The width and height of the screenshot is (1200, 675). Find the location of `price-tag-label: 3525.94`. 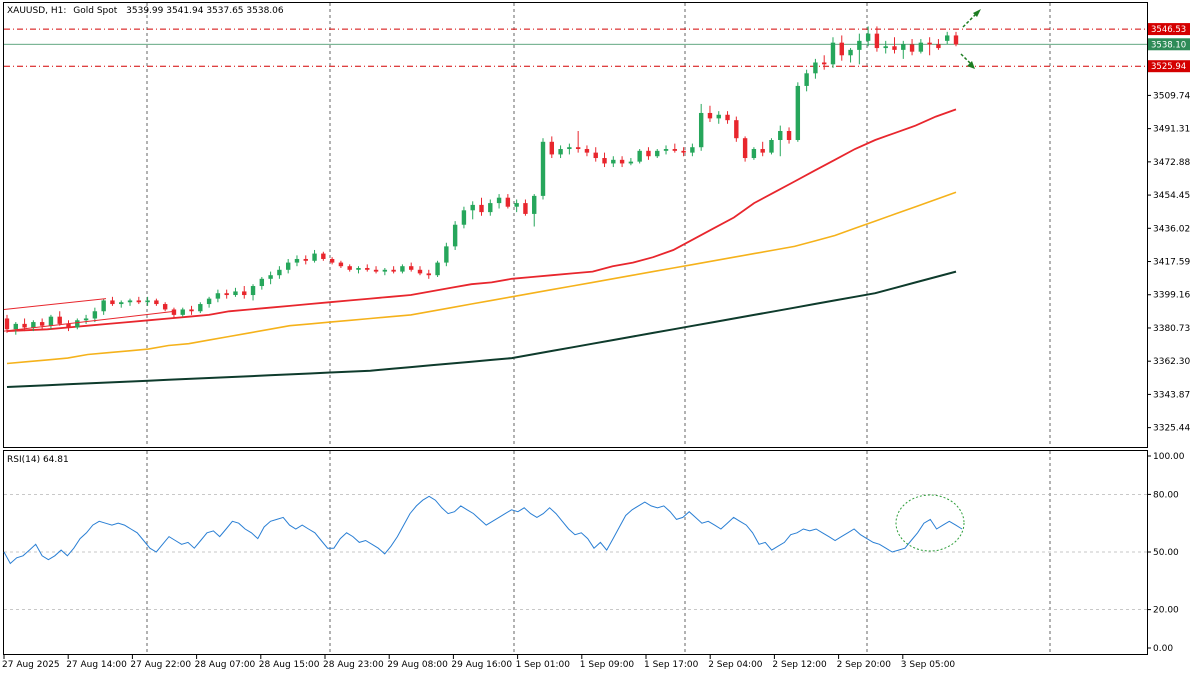

price-tag-label: 3525.94 is located at coordinates (1168, 67).